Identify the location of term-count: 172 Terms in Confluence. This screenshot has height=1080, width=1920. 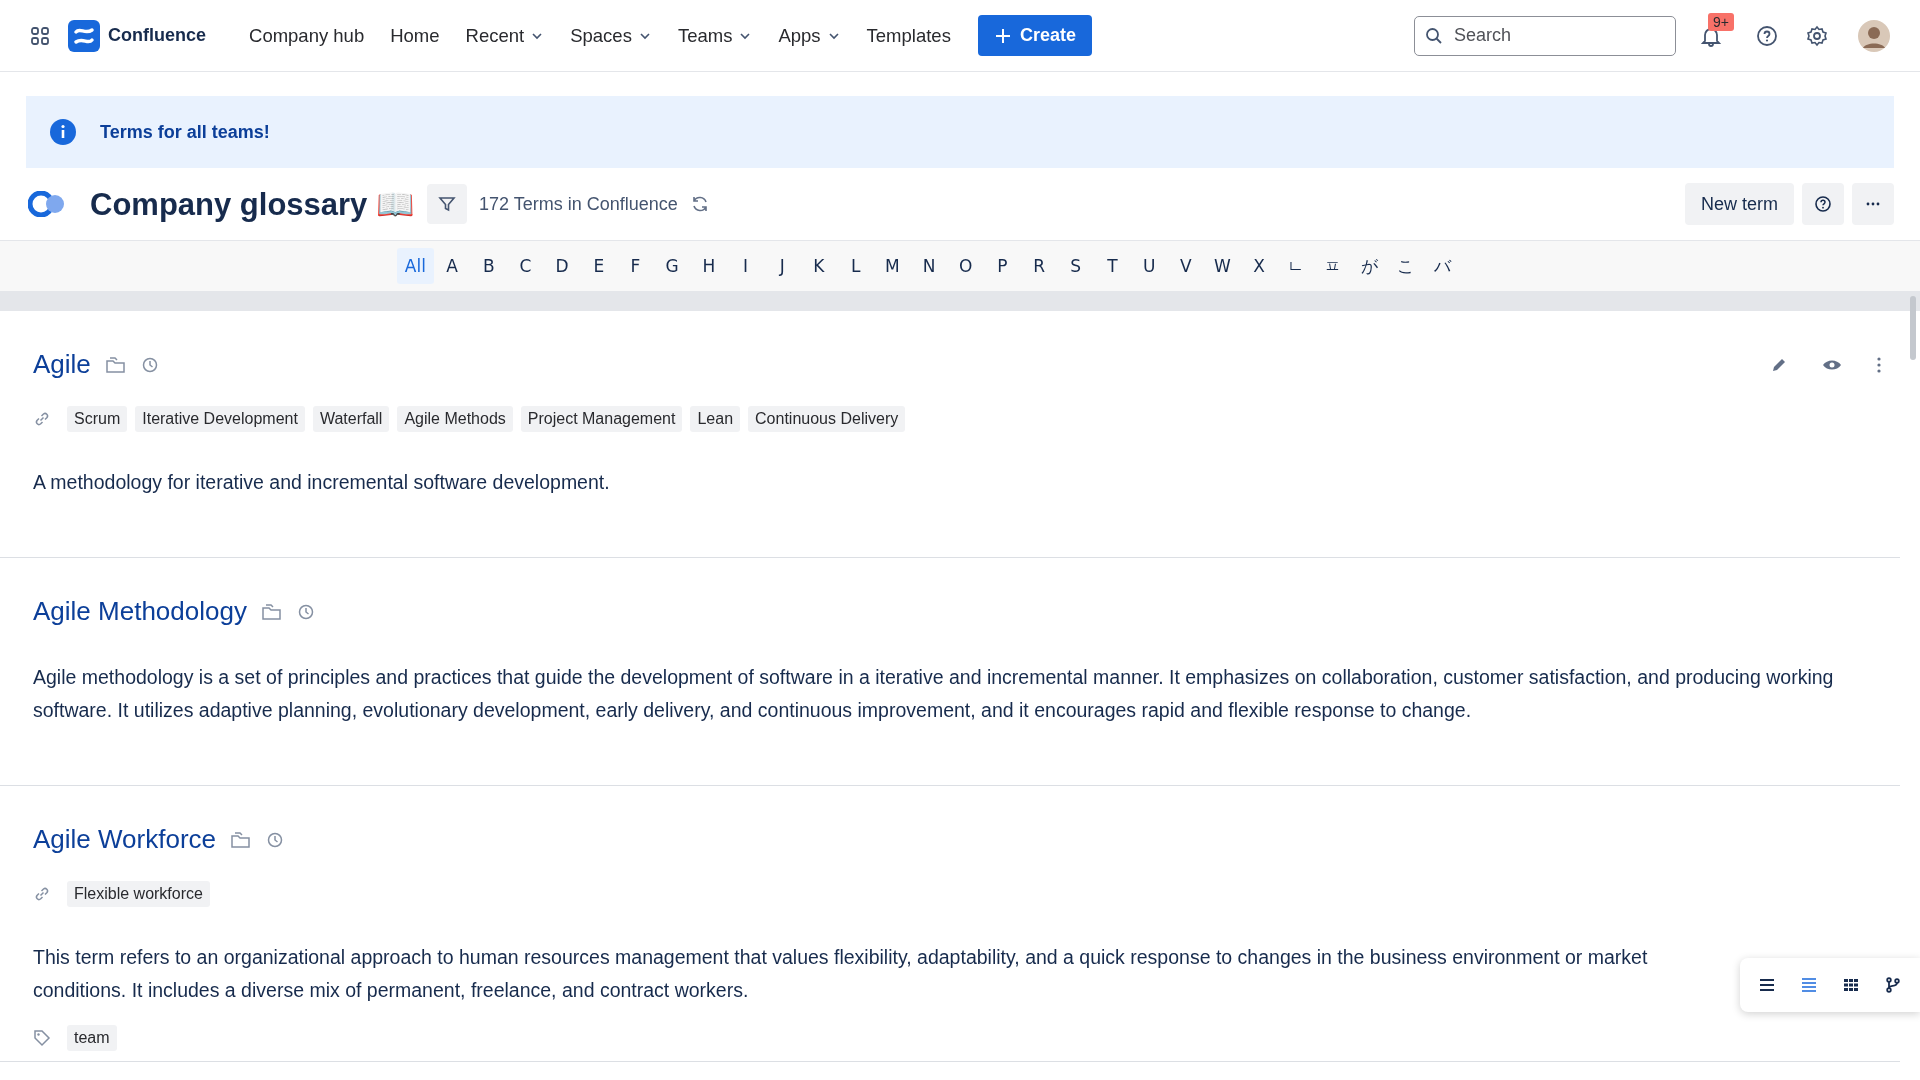
(578, 204).